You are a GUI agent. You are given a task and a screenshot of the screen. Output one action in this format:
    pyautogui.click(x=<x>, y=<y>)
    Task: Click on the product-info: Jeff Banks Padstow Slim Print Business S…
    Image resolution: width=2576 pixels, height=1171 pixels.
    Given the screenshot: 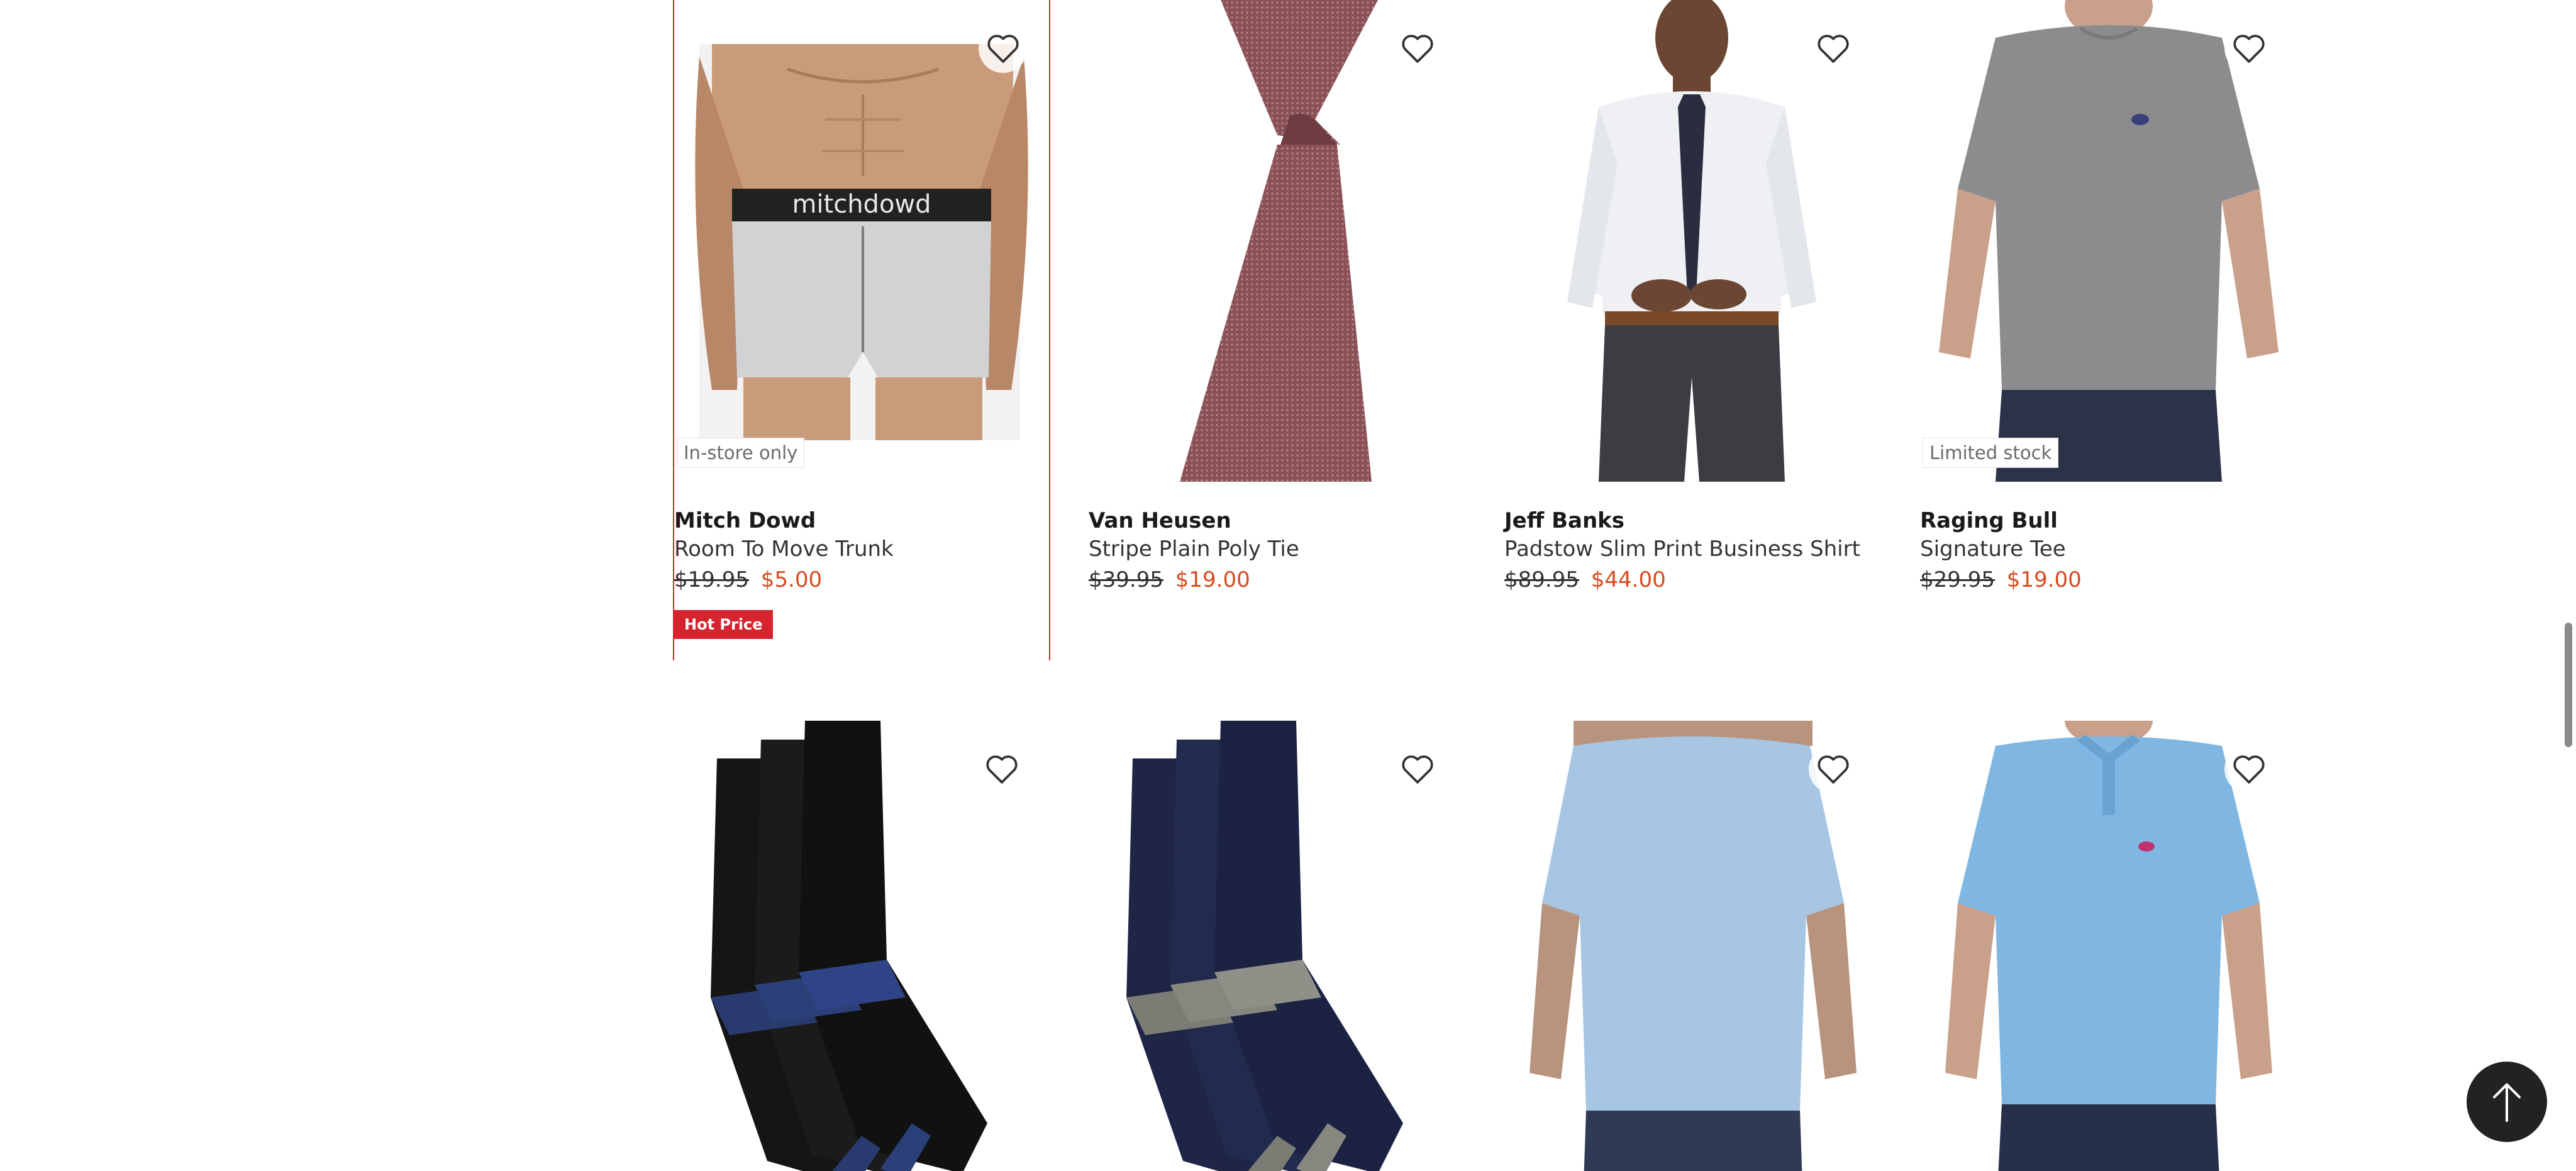 What is the action you would take?
    pyautogui.click(x=1691, y=551)
    